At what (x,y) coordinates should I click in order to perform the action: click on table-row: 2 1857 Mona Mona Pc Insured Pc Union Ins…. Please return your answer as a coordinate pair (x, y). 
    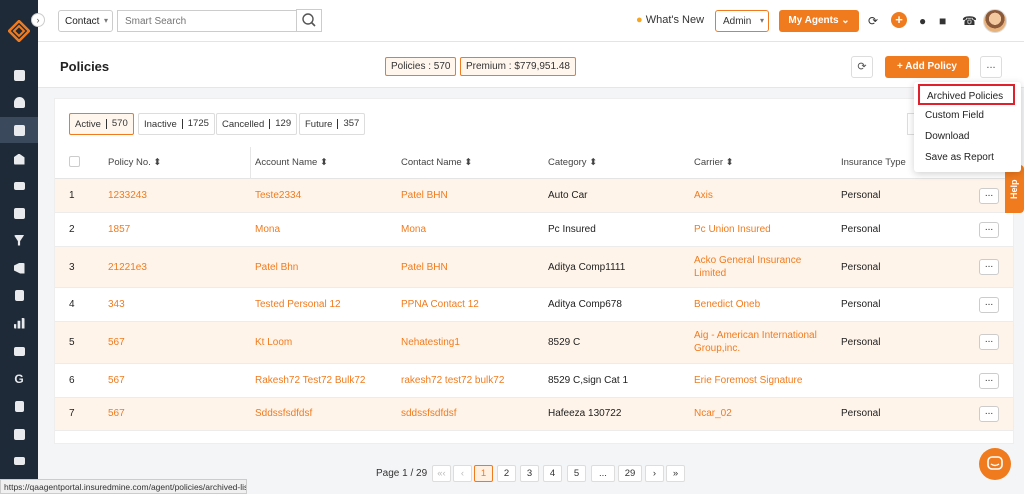
    Looking at the image, I should click on (534, 230).